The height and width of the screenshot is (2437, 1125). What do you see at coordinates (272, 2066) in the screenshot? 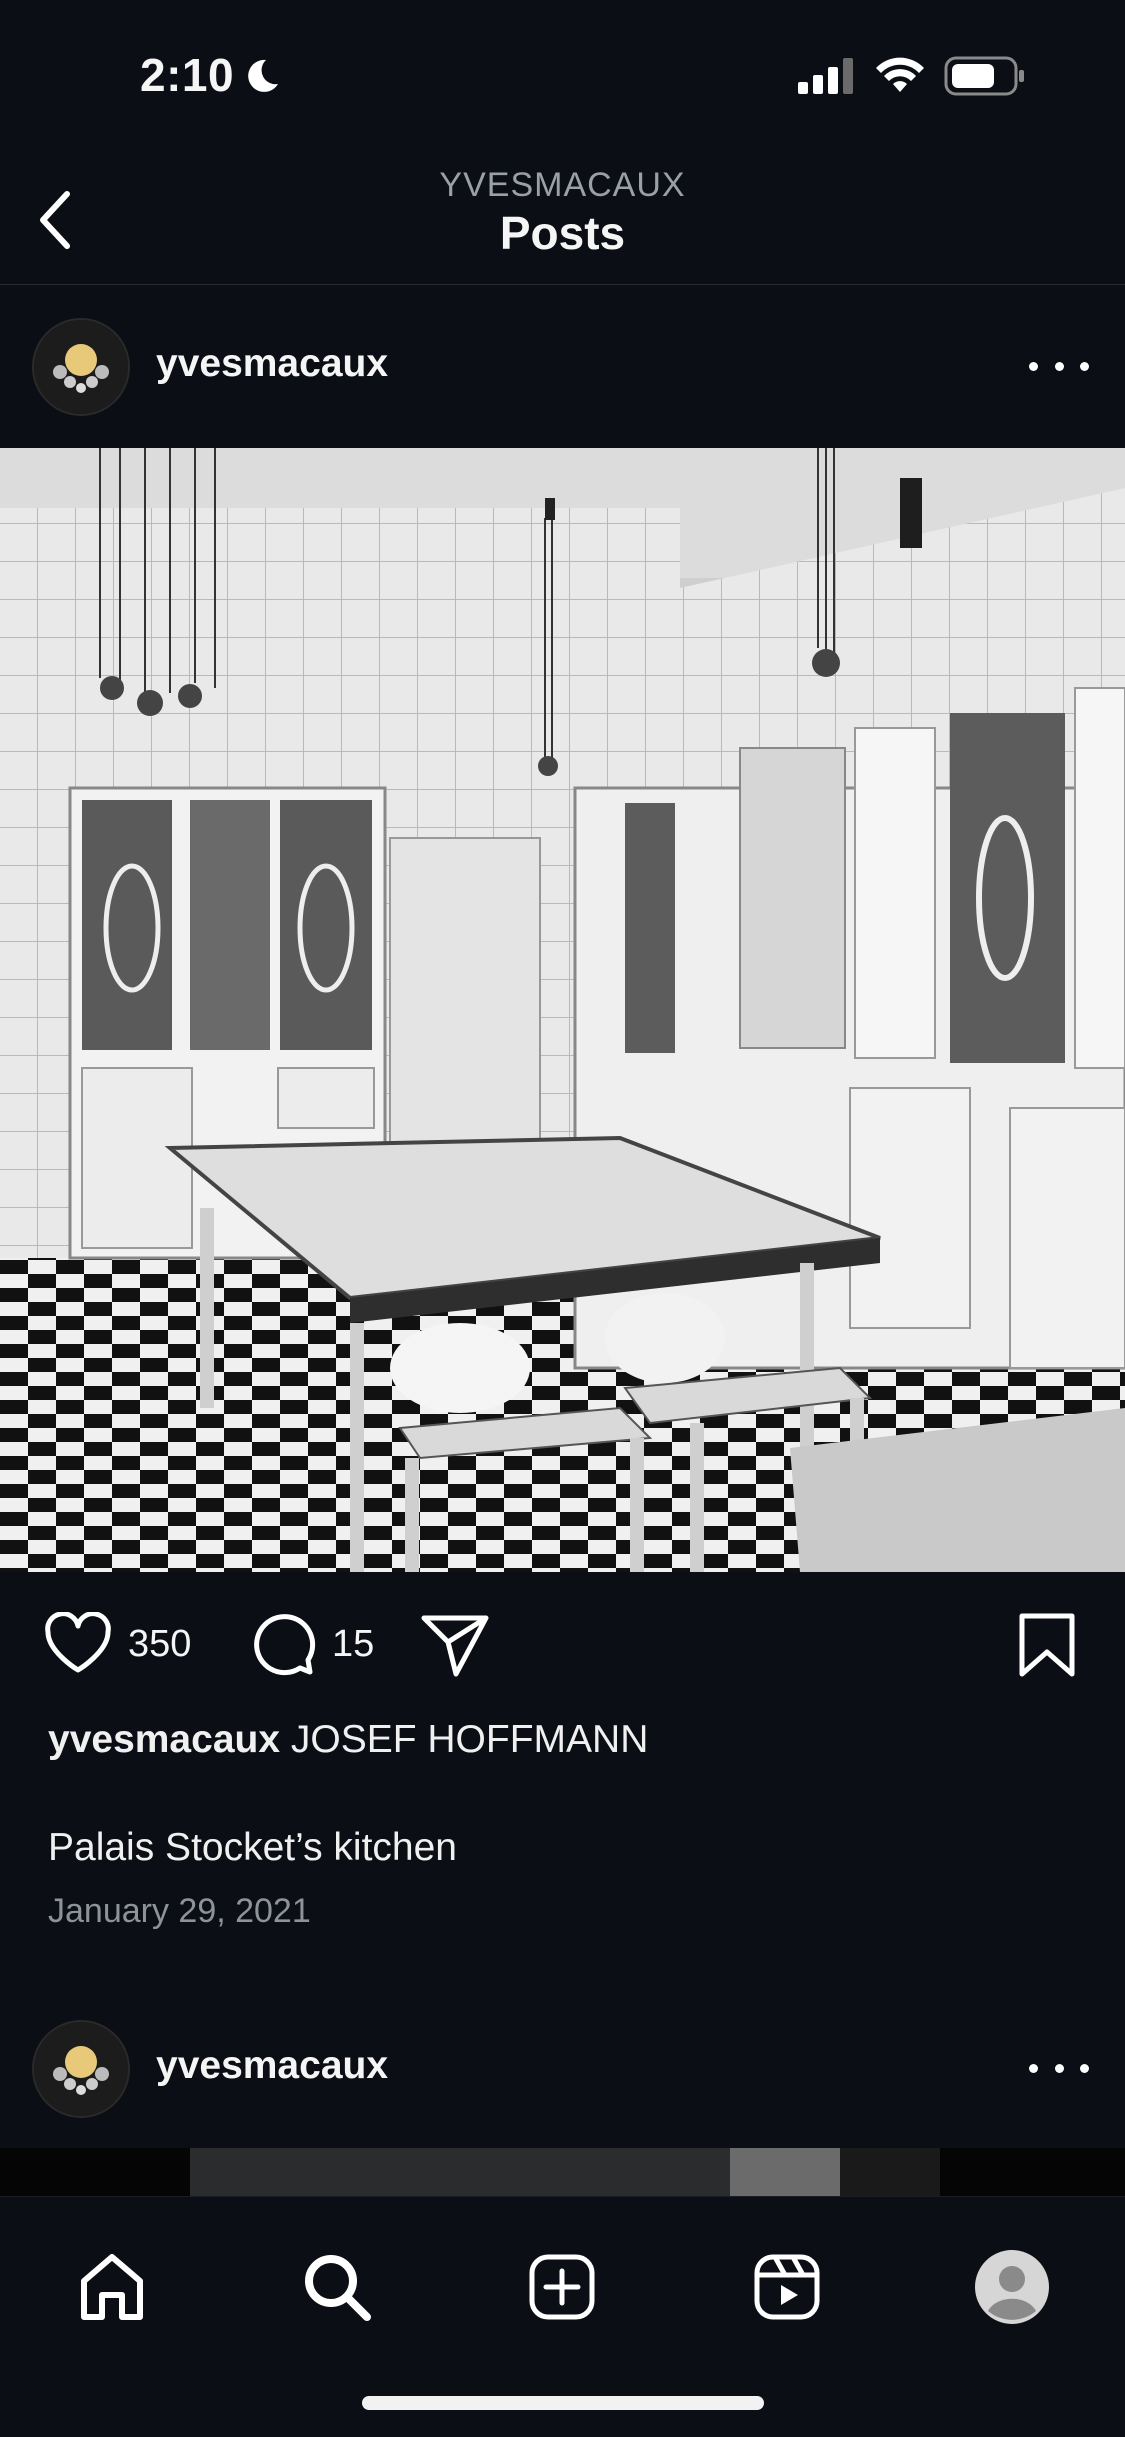
I see `next-post-username: yvesmacaux` at bounding box center [272, 2066].